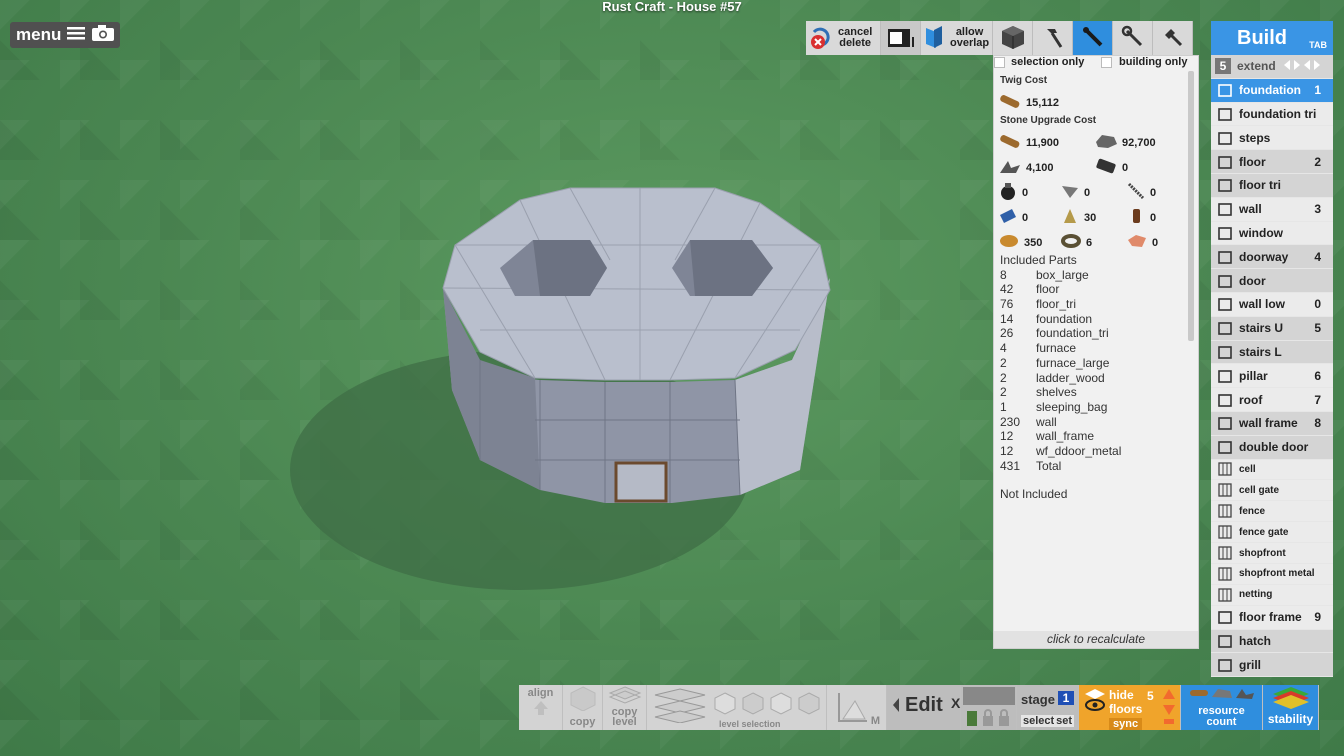 This screenshot has width=1344, height=756. I want to click on twig-cost-label: Twig Cost, so click(1024, 80).